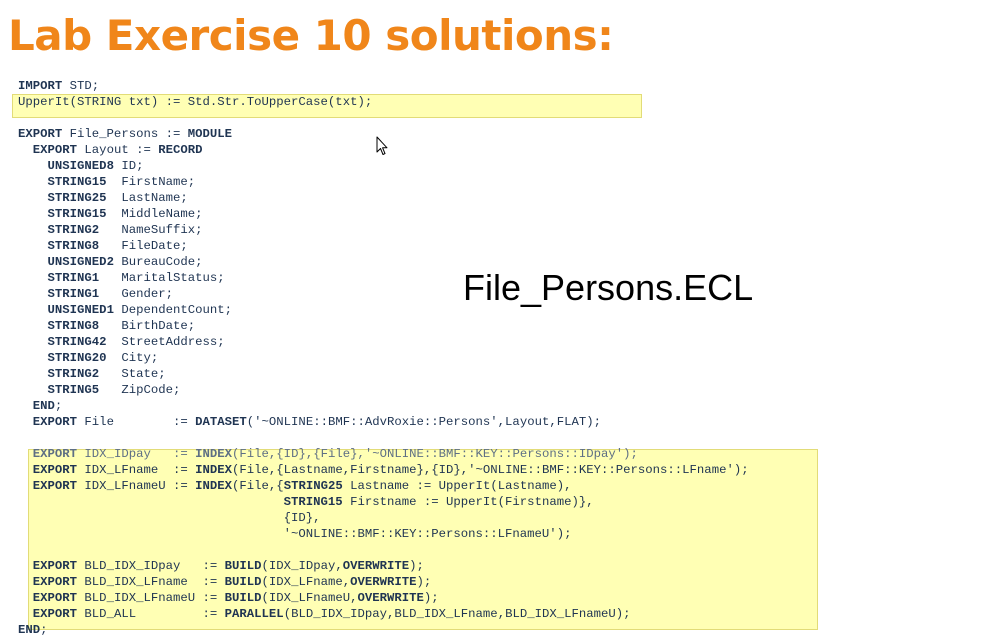 Image resolution: width=985 pixels, height=643 pixels. Describe the element at coordinates (136, 342) in the screenshot. I see `code-line: STRING42 StreetAddress;` at that location.